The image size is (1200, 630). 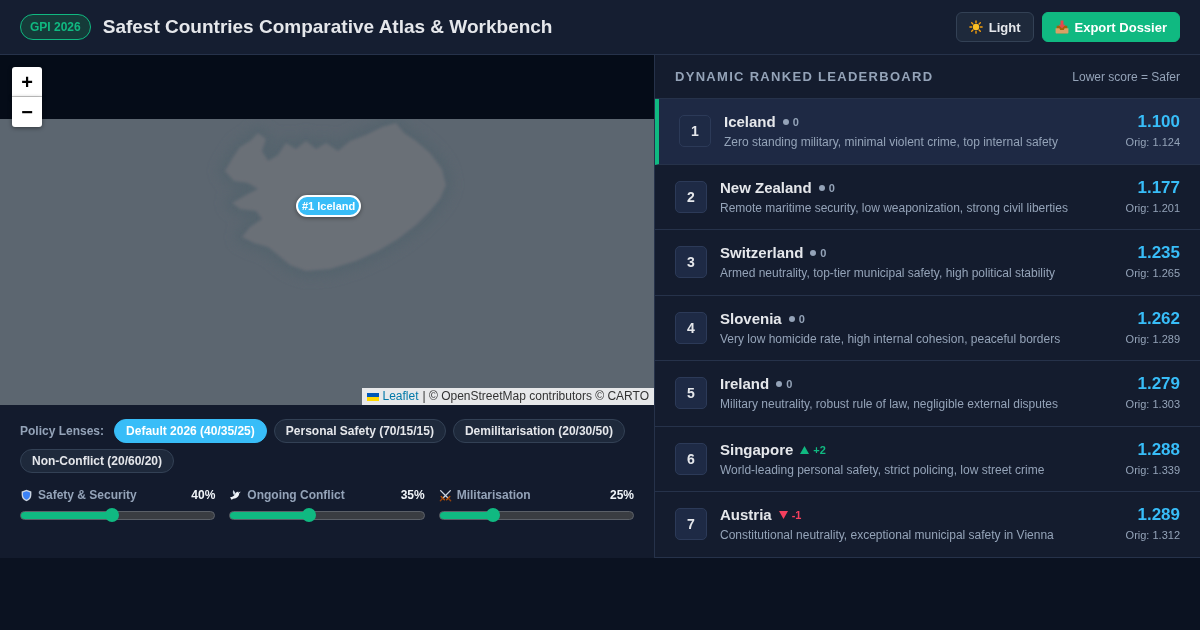 I want to click on lens-chip: Personal Safety (70/15/15), so click(x=359, y=431).